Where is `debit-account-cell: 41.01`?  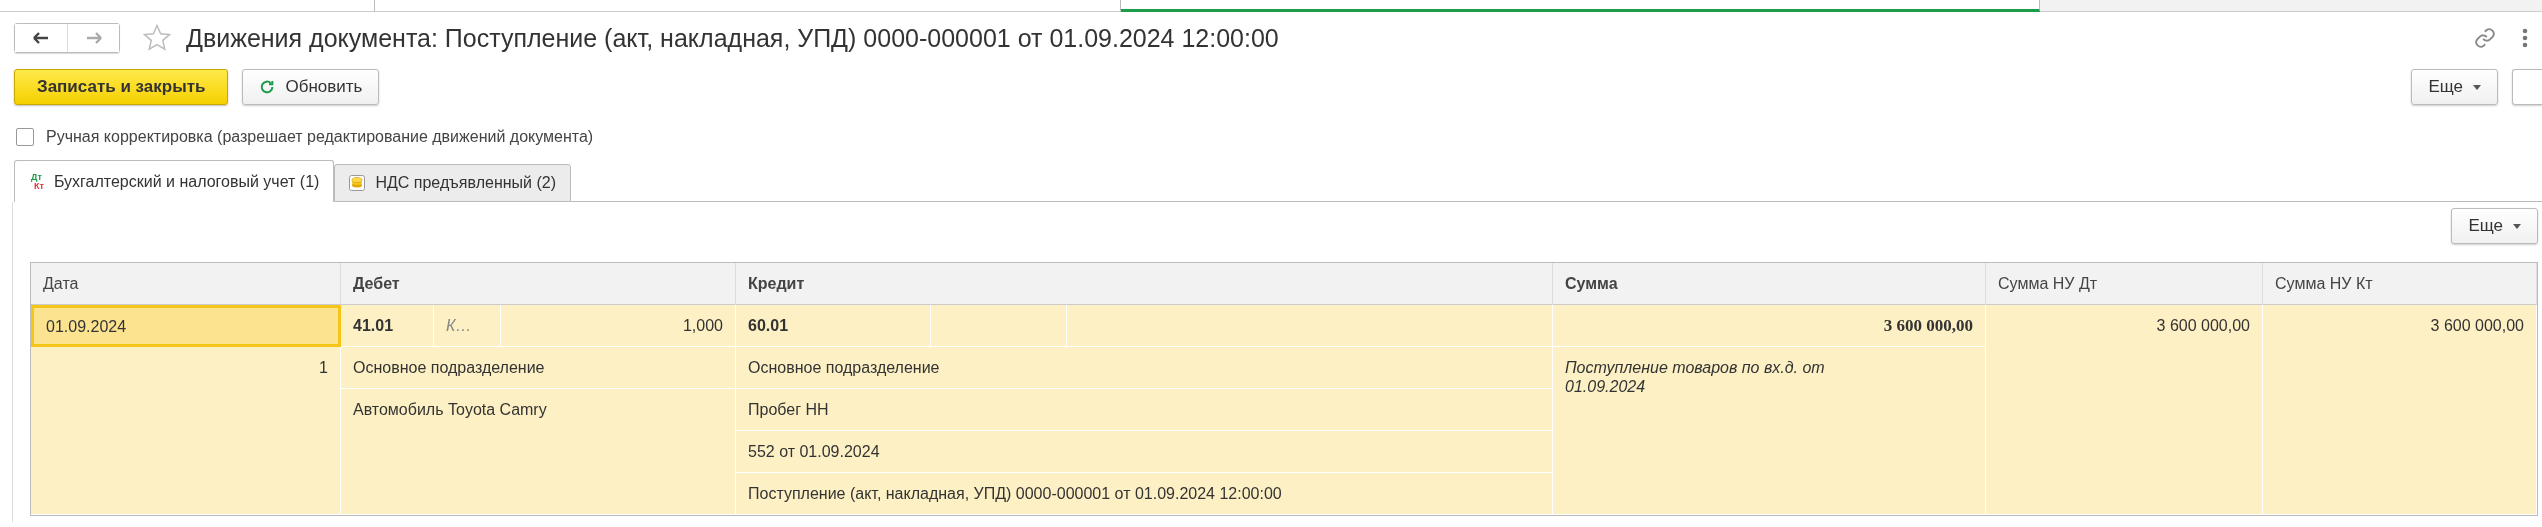
debit-account-cell: 41.01 is located at coordinates (387, 326).